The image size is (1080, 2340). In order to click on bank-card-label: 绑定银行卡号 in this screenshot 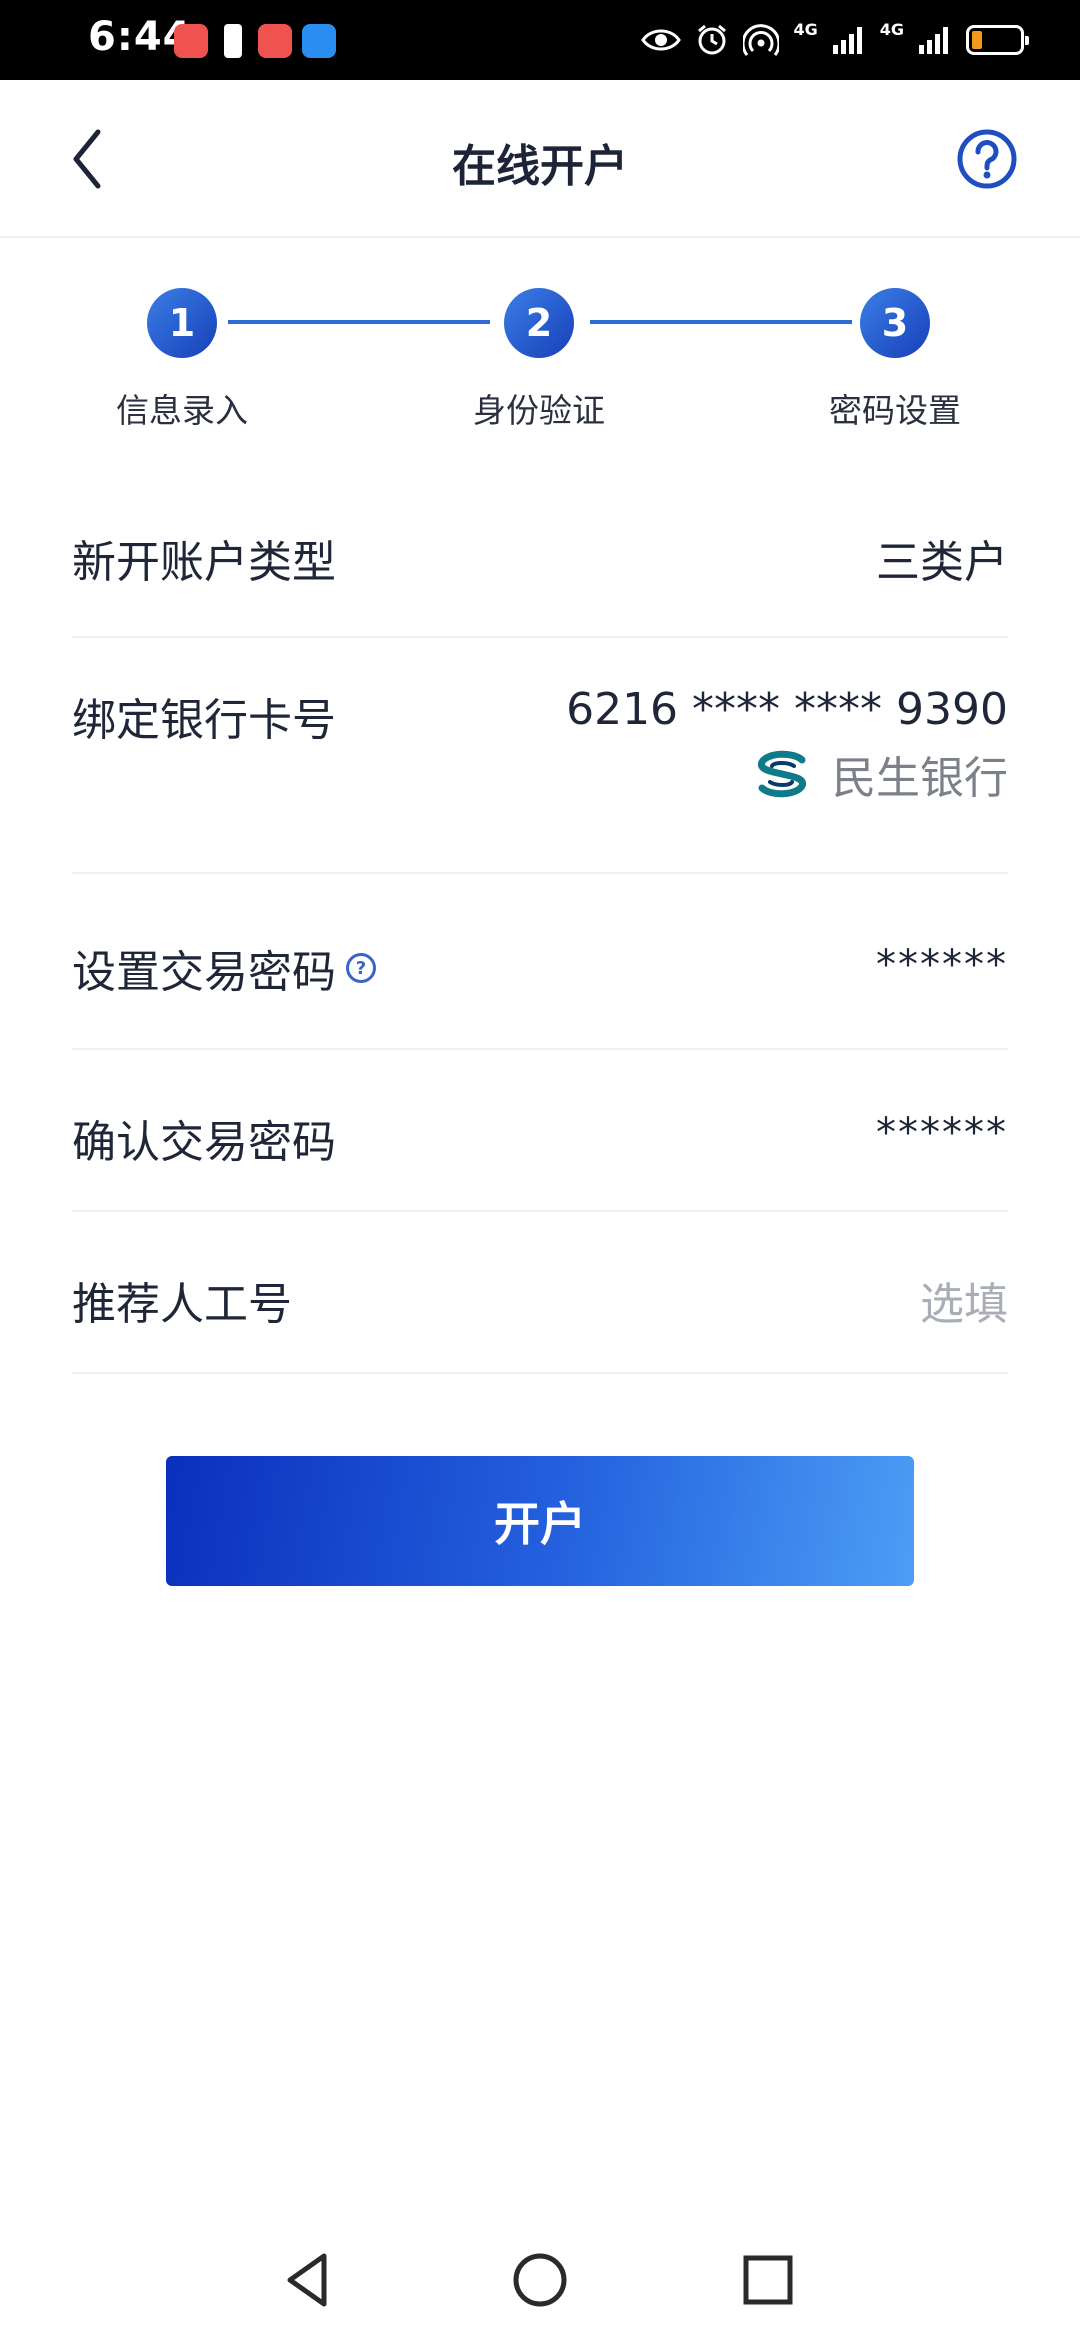, I will do `click(204, 720)`.